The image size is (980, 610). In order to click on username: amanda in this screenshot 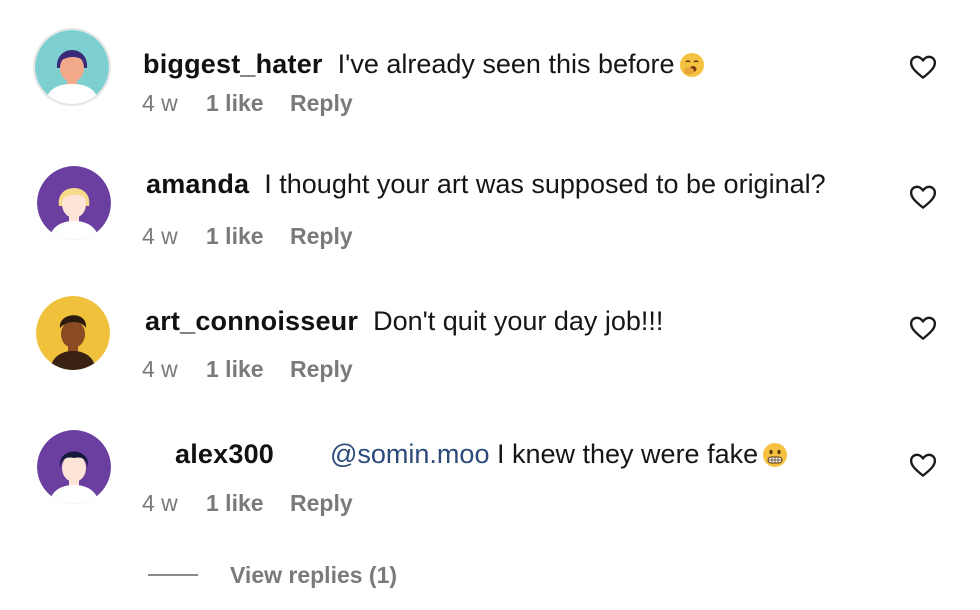, I will do `click(197, 184)`.